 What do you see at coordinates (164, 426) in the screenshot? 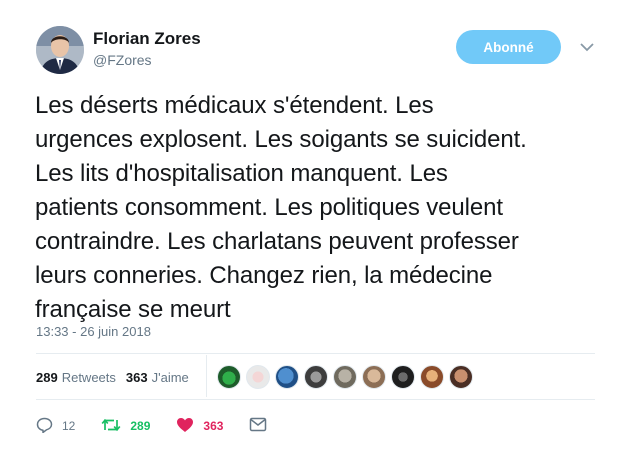
I see `tweet-actions: 12 289 363` at bounding box center [164, 426].